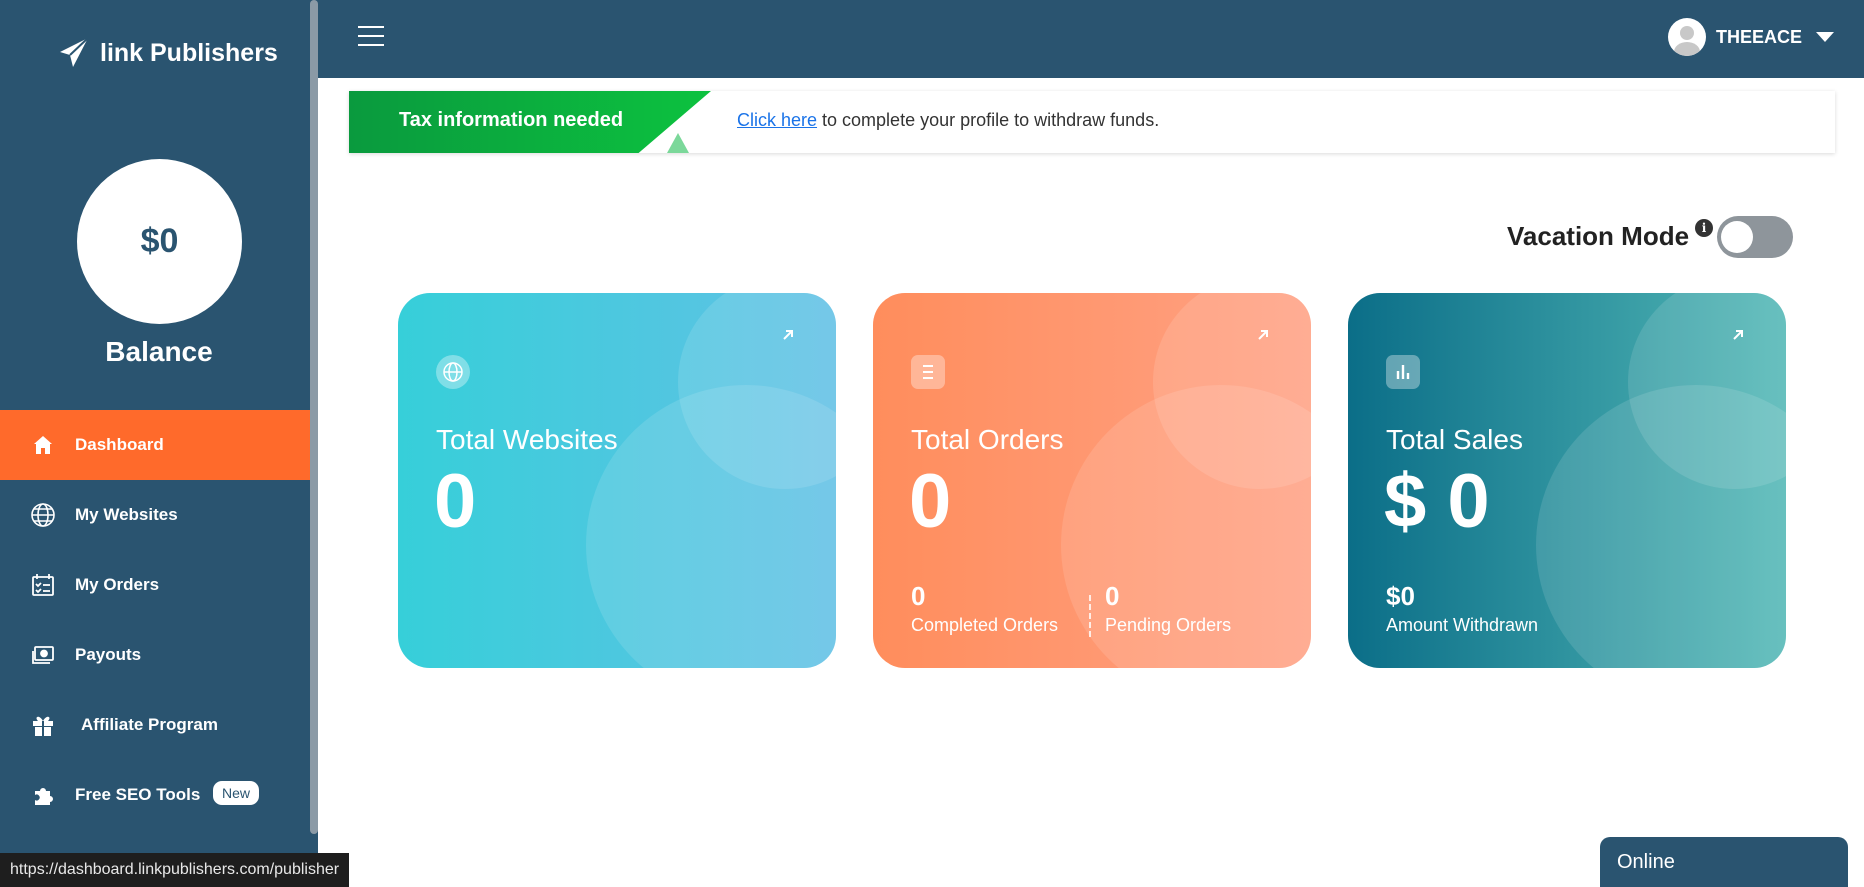 The width and height of the screenshot is (1864, 887). Describe the element at coordinates (1825, 37) in the screenshot. I see `chevron-down-icon` at that location.